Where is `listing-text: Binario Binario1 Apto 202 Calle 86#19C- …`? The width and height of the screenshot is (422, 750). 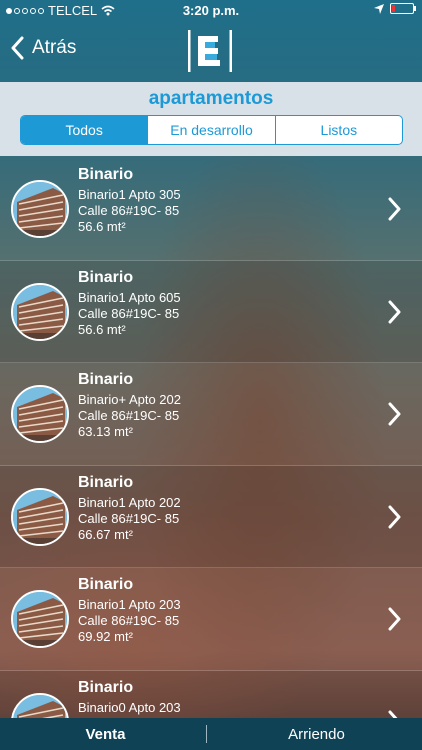 listing-text: Binario Binario1 Apto 202 Calle 86#19C- … is located at coordinates (129, 508).